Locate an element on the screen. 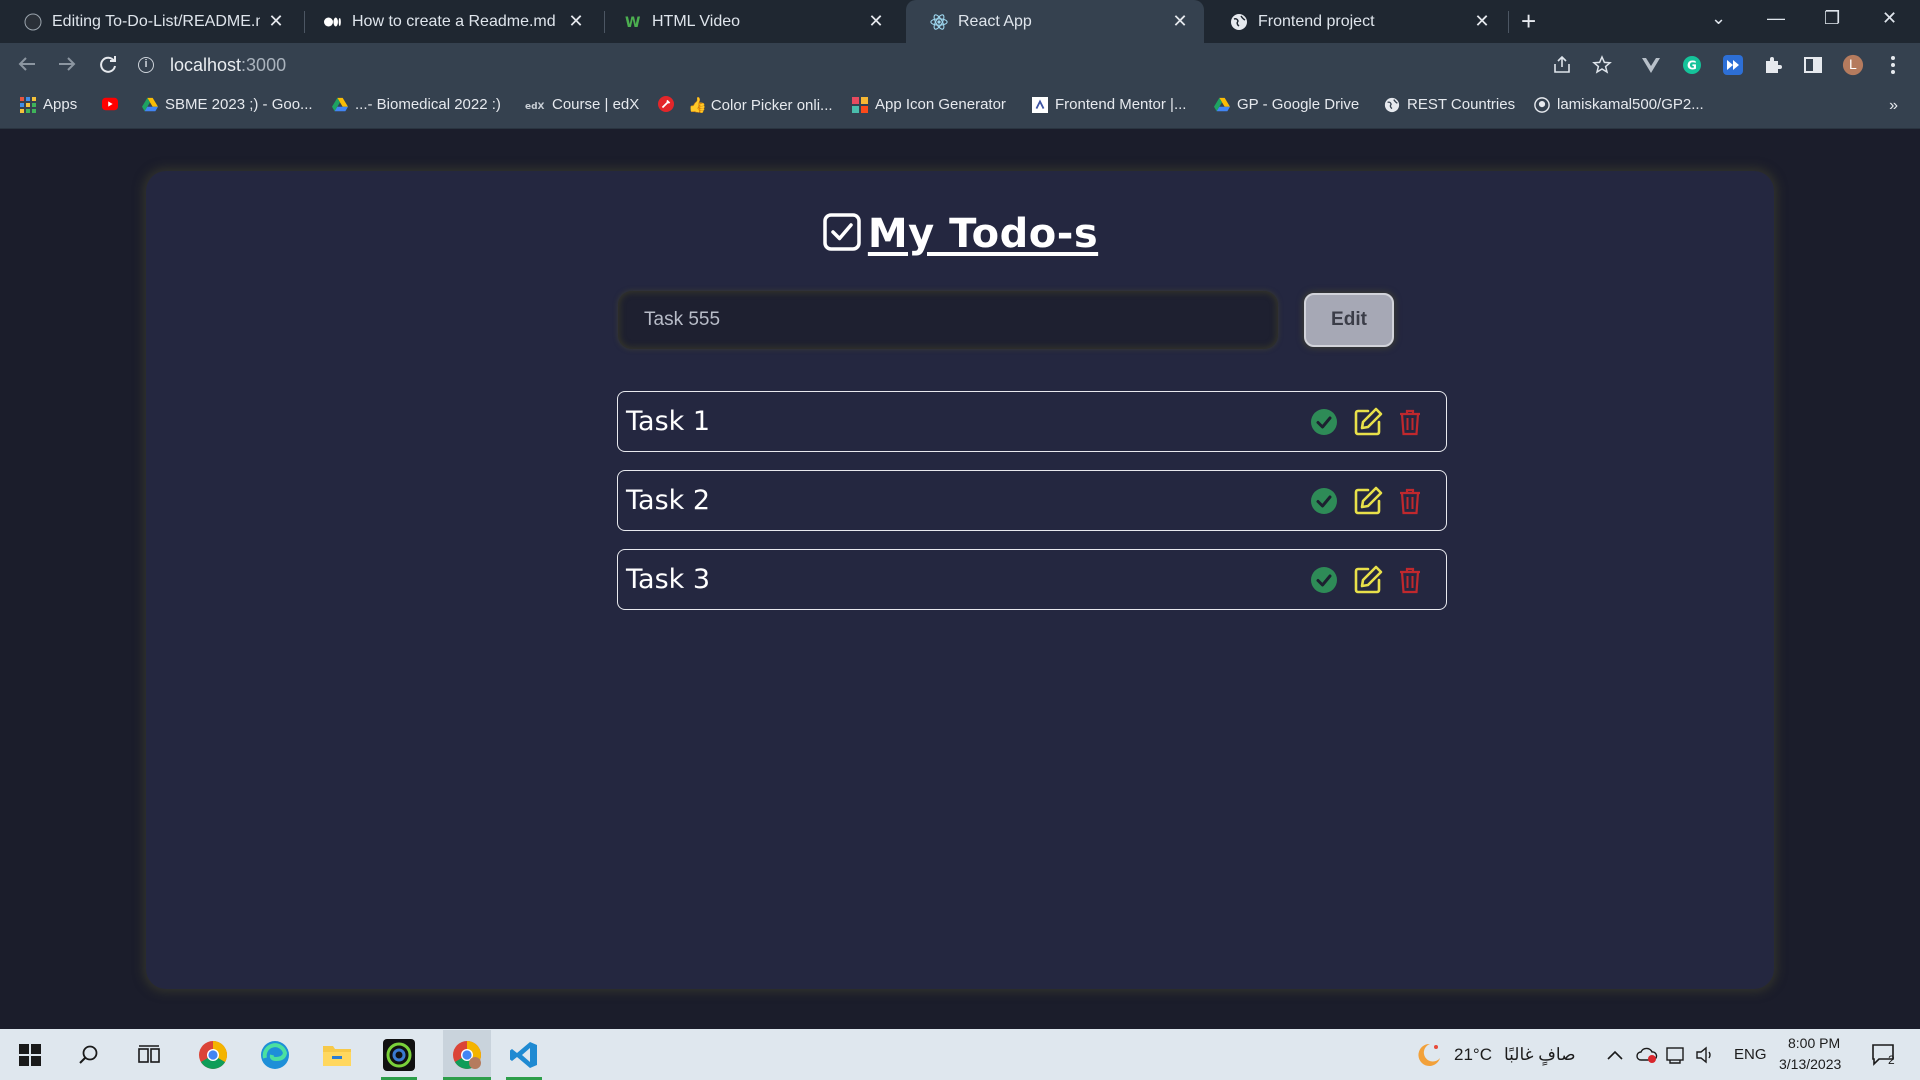 This screenshot has height=1080, width=1920. weather-temperature: 21°C is located at coordinates (1473, 1055).